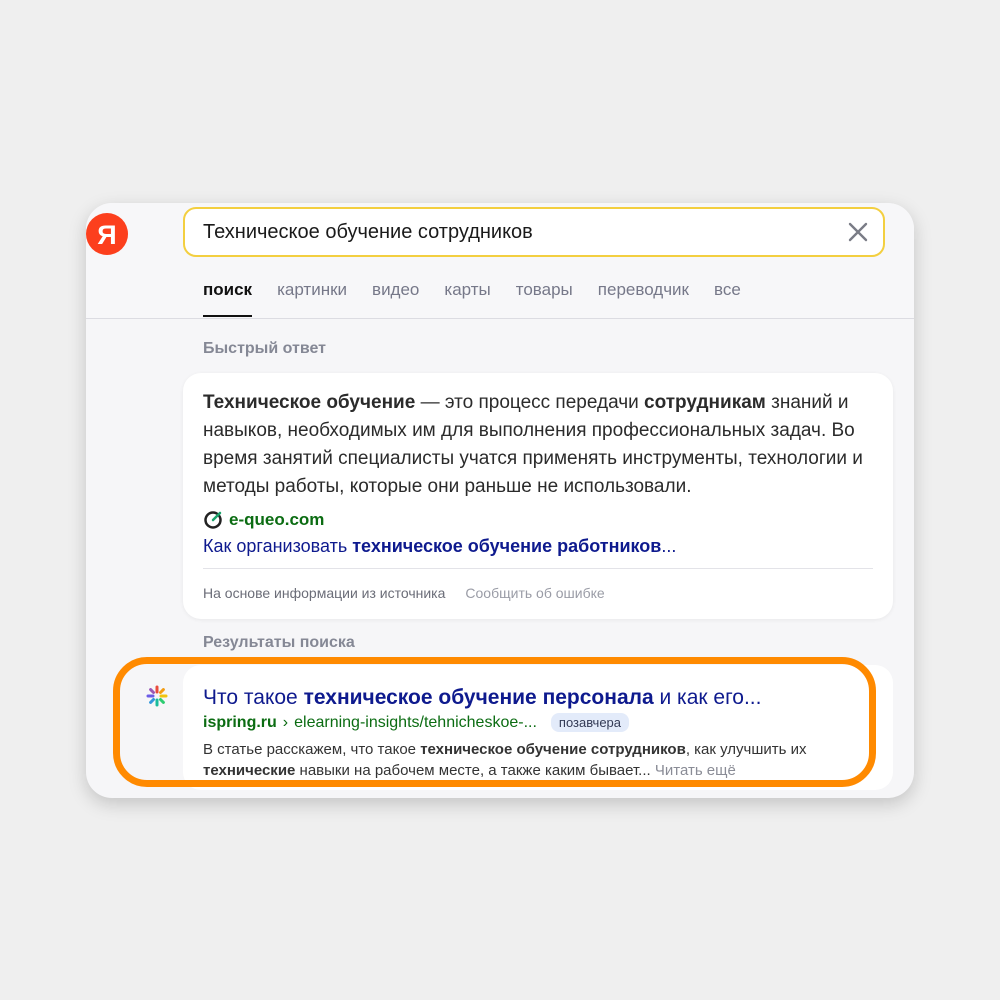 The width and height of the screenshot is (1000, 1000). I want to click on answer-bold-word: сотрудникам, so click(705, 402).